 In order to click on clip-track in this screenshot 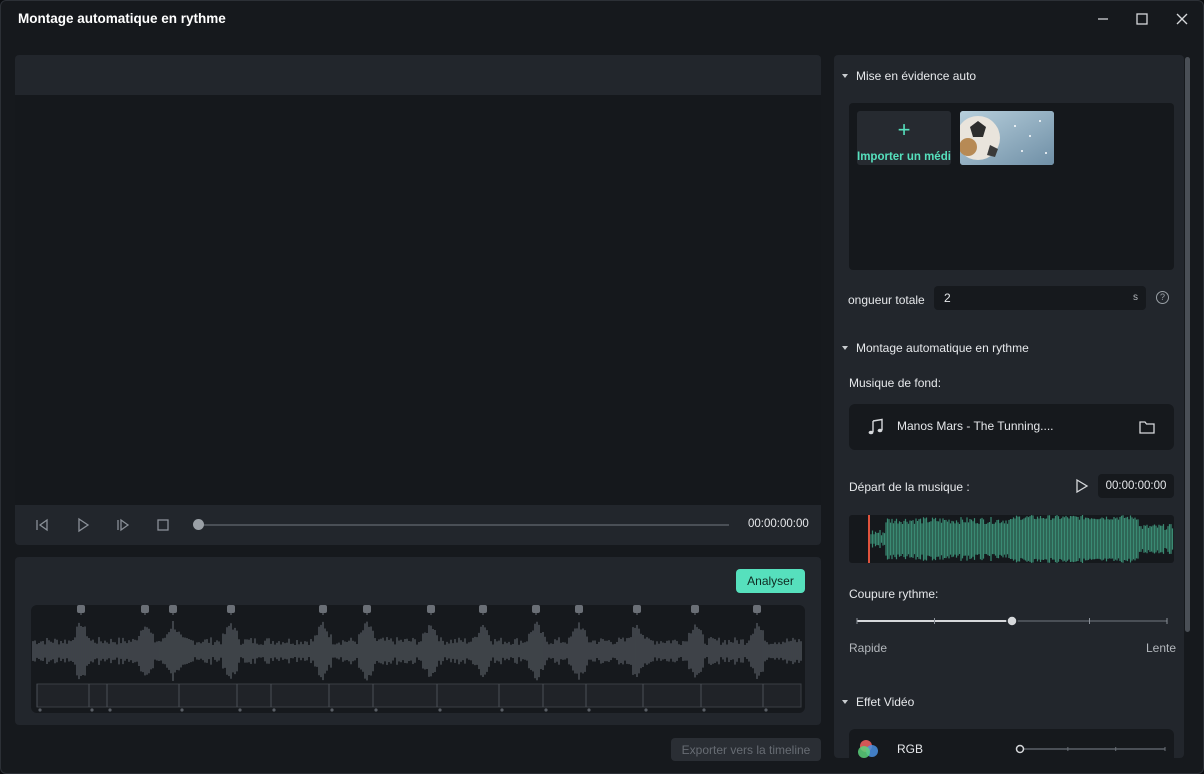, I will do `click(419, 695)`.